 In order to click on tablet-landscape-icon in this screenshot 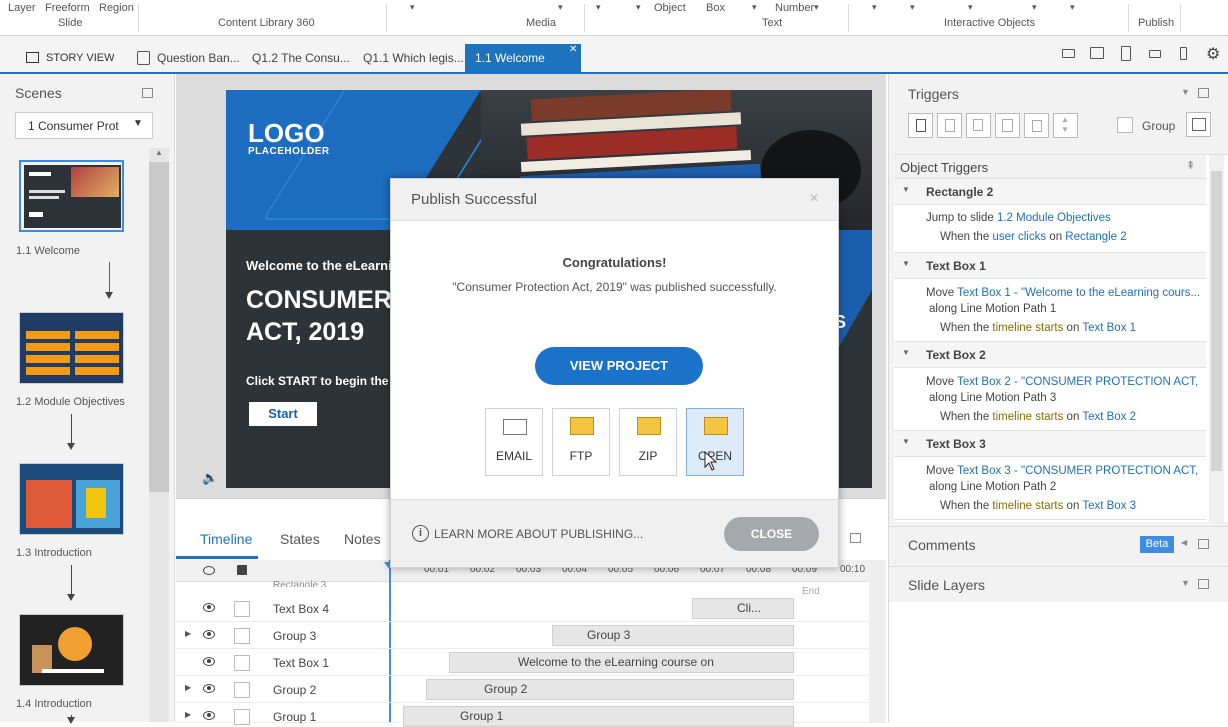, I will do `click(1097, 53)`.